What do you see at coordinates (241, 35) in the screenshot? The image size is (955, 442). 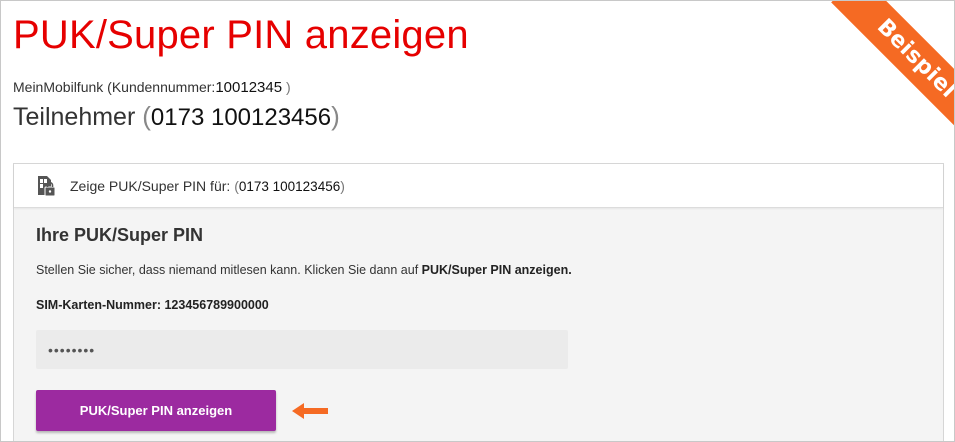 I see `page-title: PUK/Super PIN anzeigen` at bounding box center [241, 35].